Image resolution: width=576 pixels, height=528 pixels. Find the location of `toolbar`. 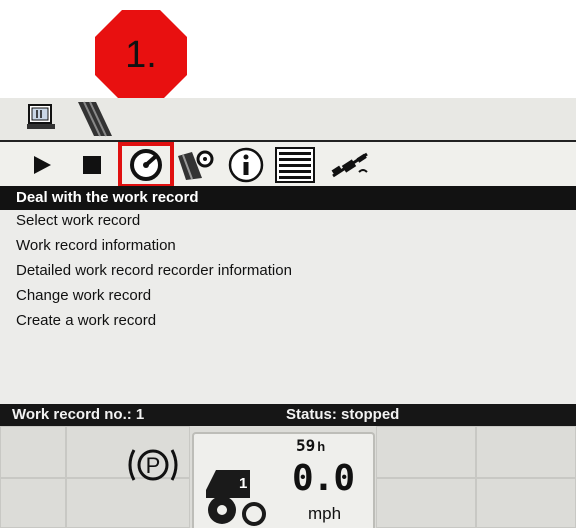

toolbar is located at coordinates (288, 164).